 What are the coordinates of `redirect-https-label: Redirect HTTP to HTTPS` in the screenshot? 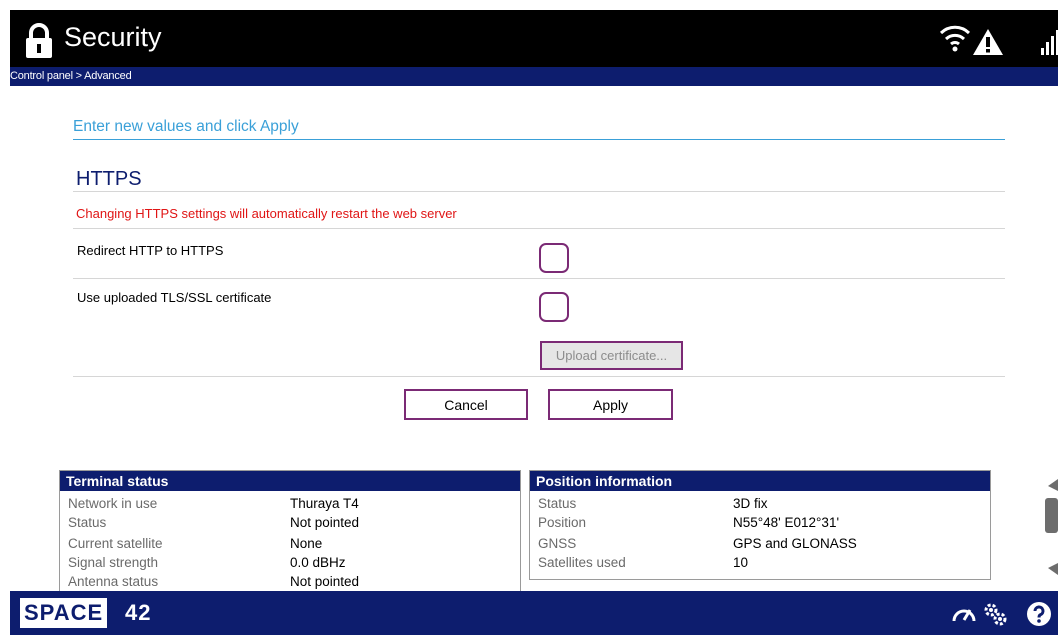 It's located at (150, 250).